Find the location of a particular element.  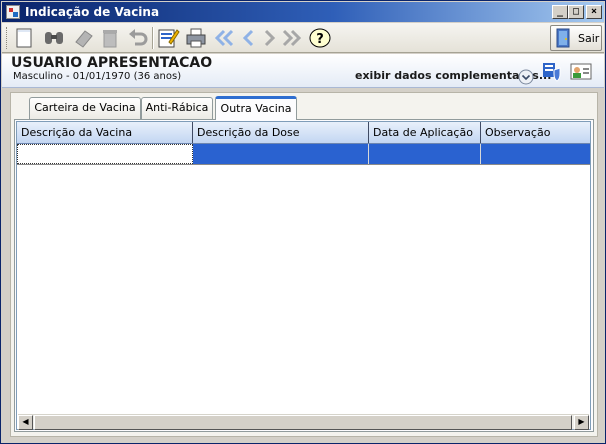

chevron-down-icon is located at coordinates (526, 77).